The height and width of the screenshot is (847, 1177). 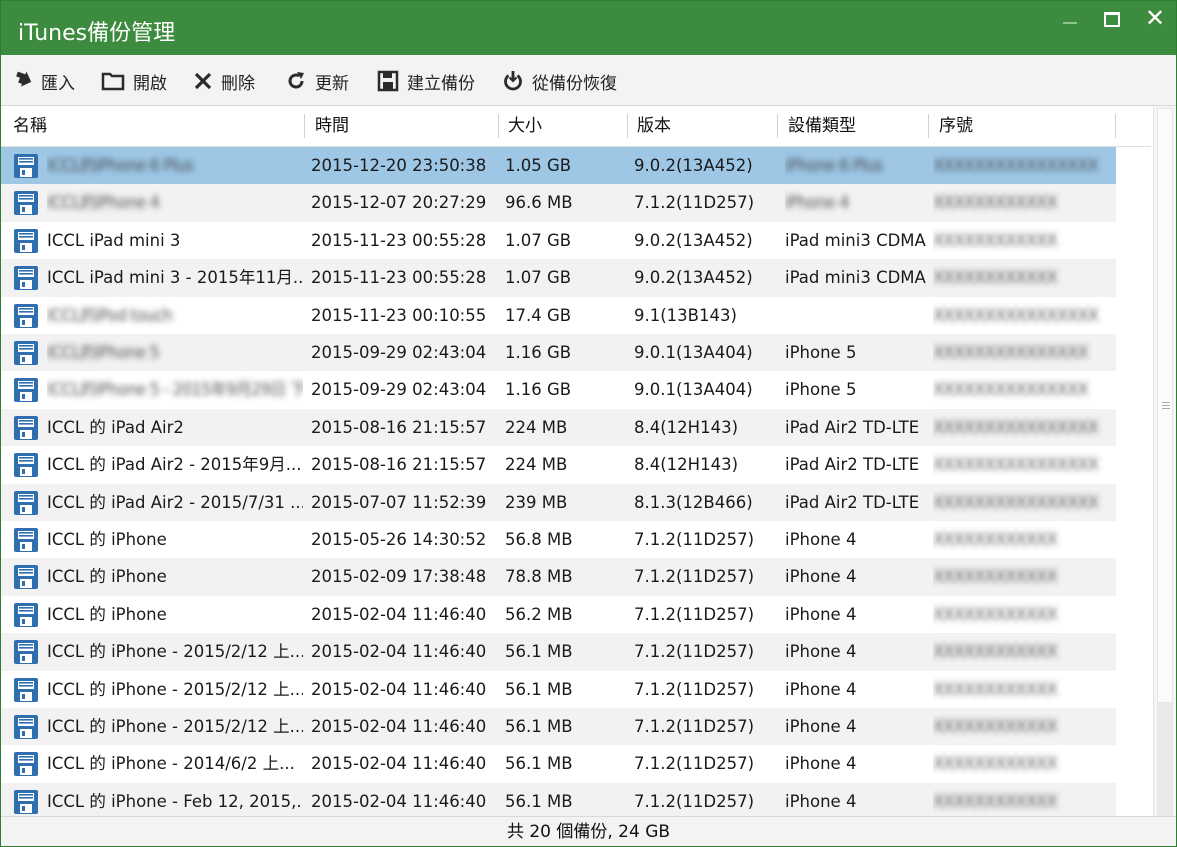 I want to click on cell-device-type: iPad mini3 CDMA, so click(x=855, y=240).